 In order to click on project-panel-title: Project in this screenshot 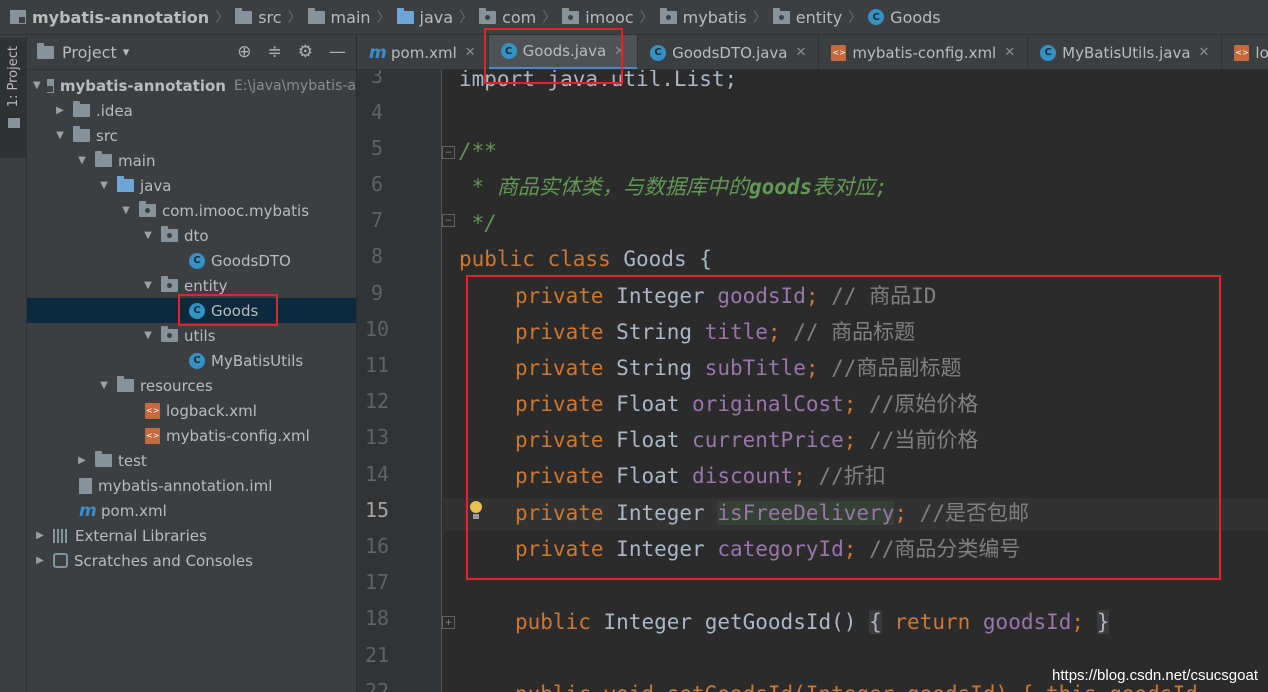, I will do `click(89, 52)`.